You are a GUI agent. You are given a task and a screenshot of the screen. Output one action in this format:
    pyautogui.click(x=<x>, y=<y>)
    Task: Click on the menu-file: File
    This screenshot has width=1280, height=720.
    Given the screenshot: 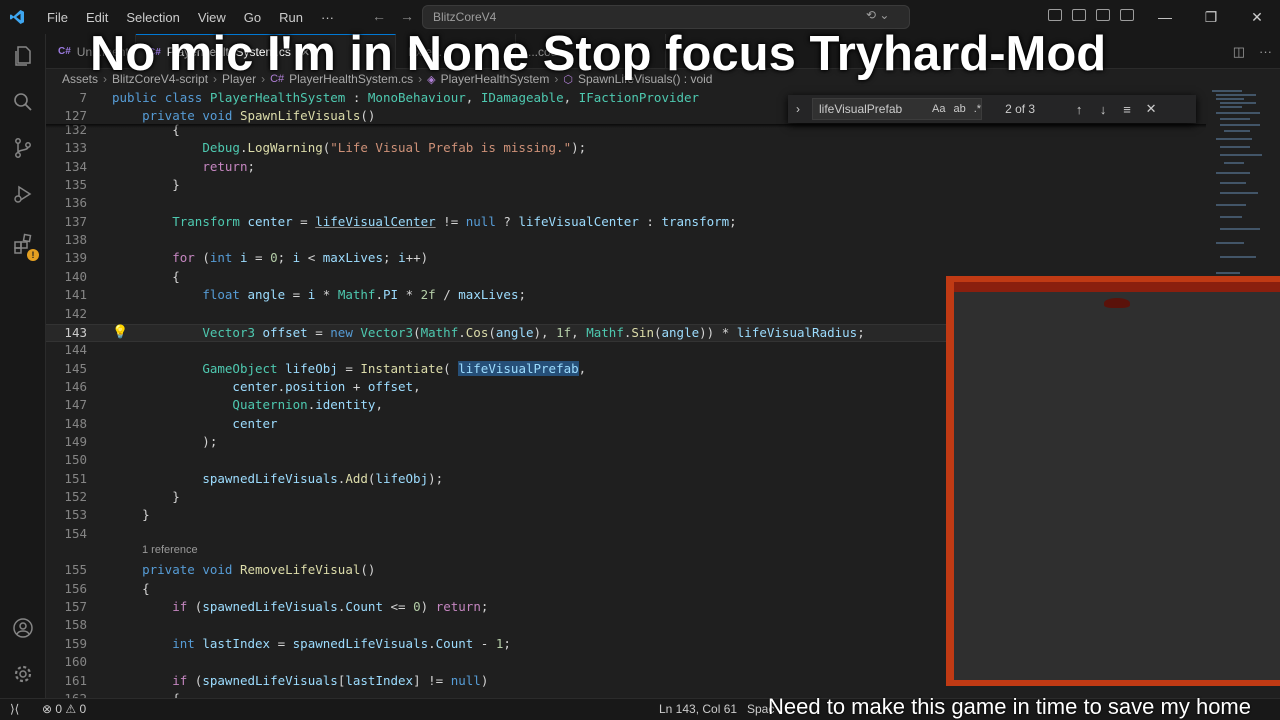 What is the action you would take?
    pyautogui.click(x=57, y=17)
    